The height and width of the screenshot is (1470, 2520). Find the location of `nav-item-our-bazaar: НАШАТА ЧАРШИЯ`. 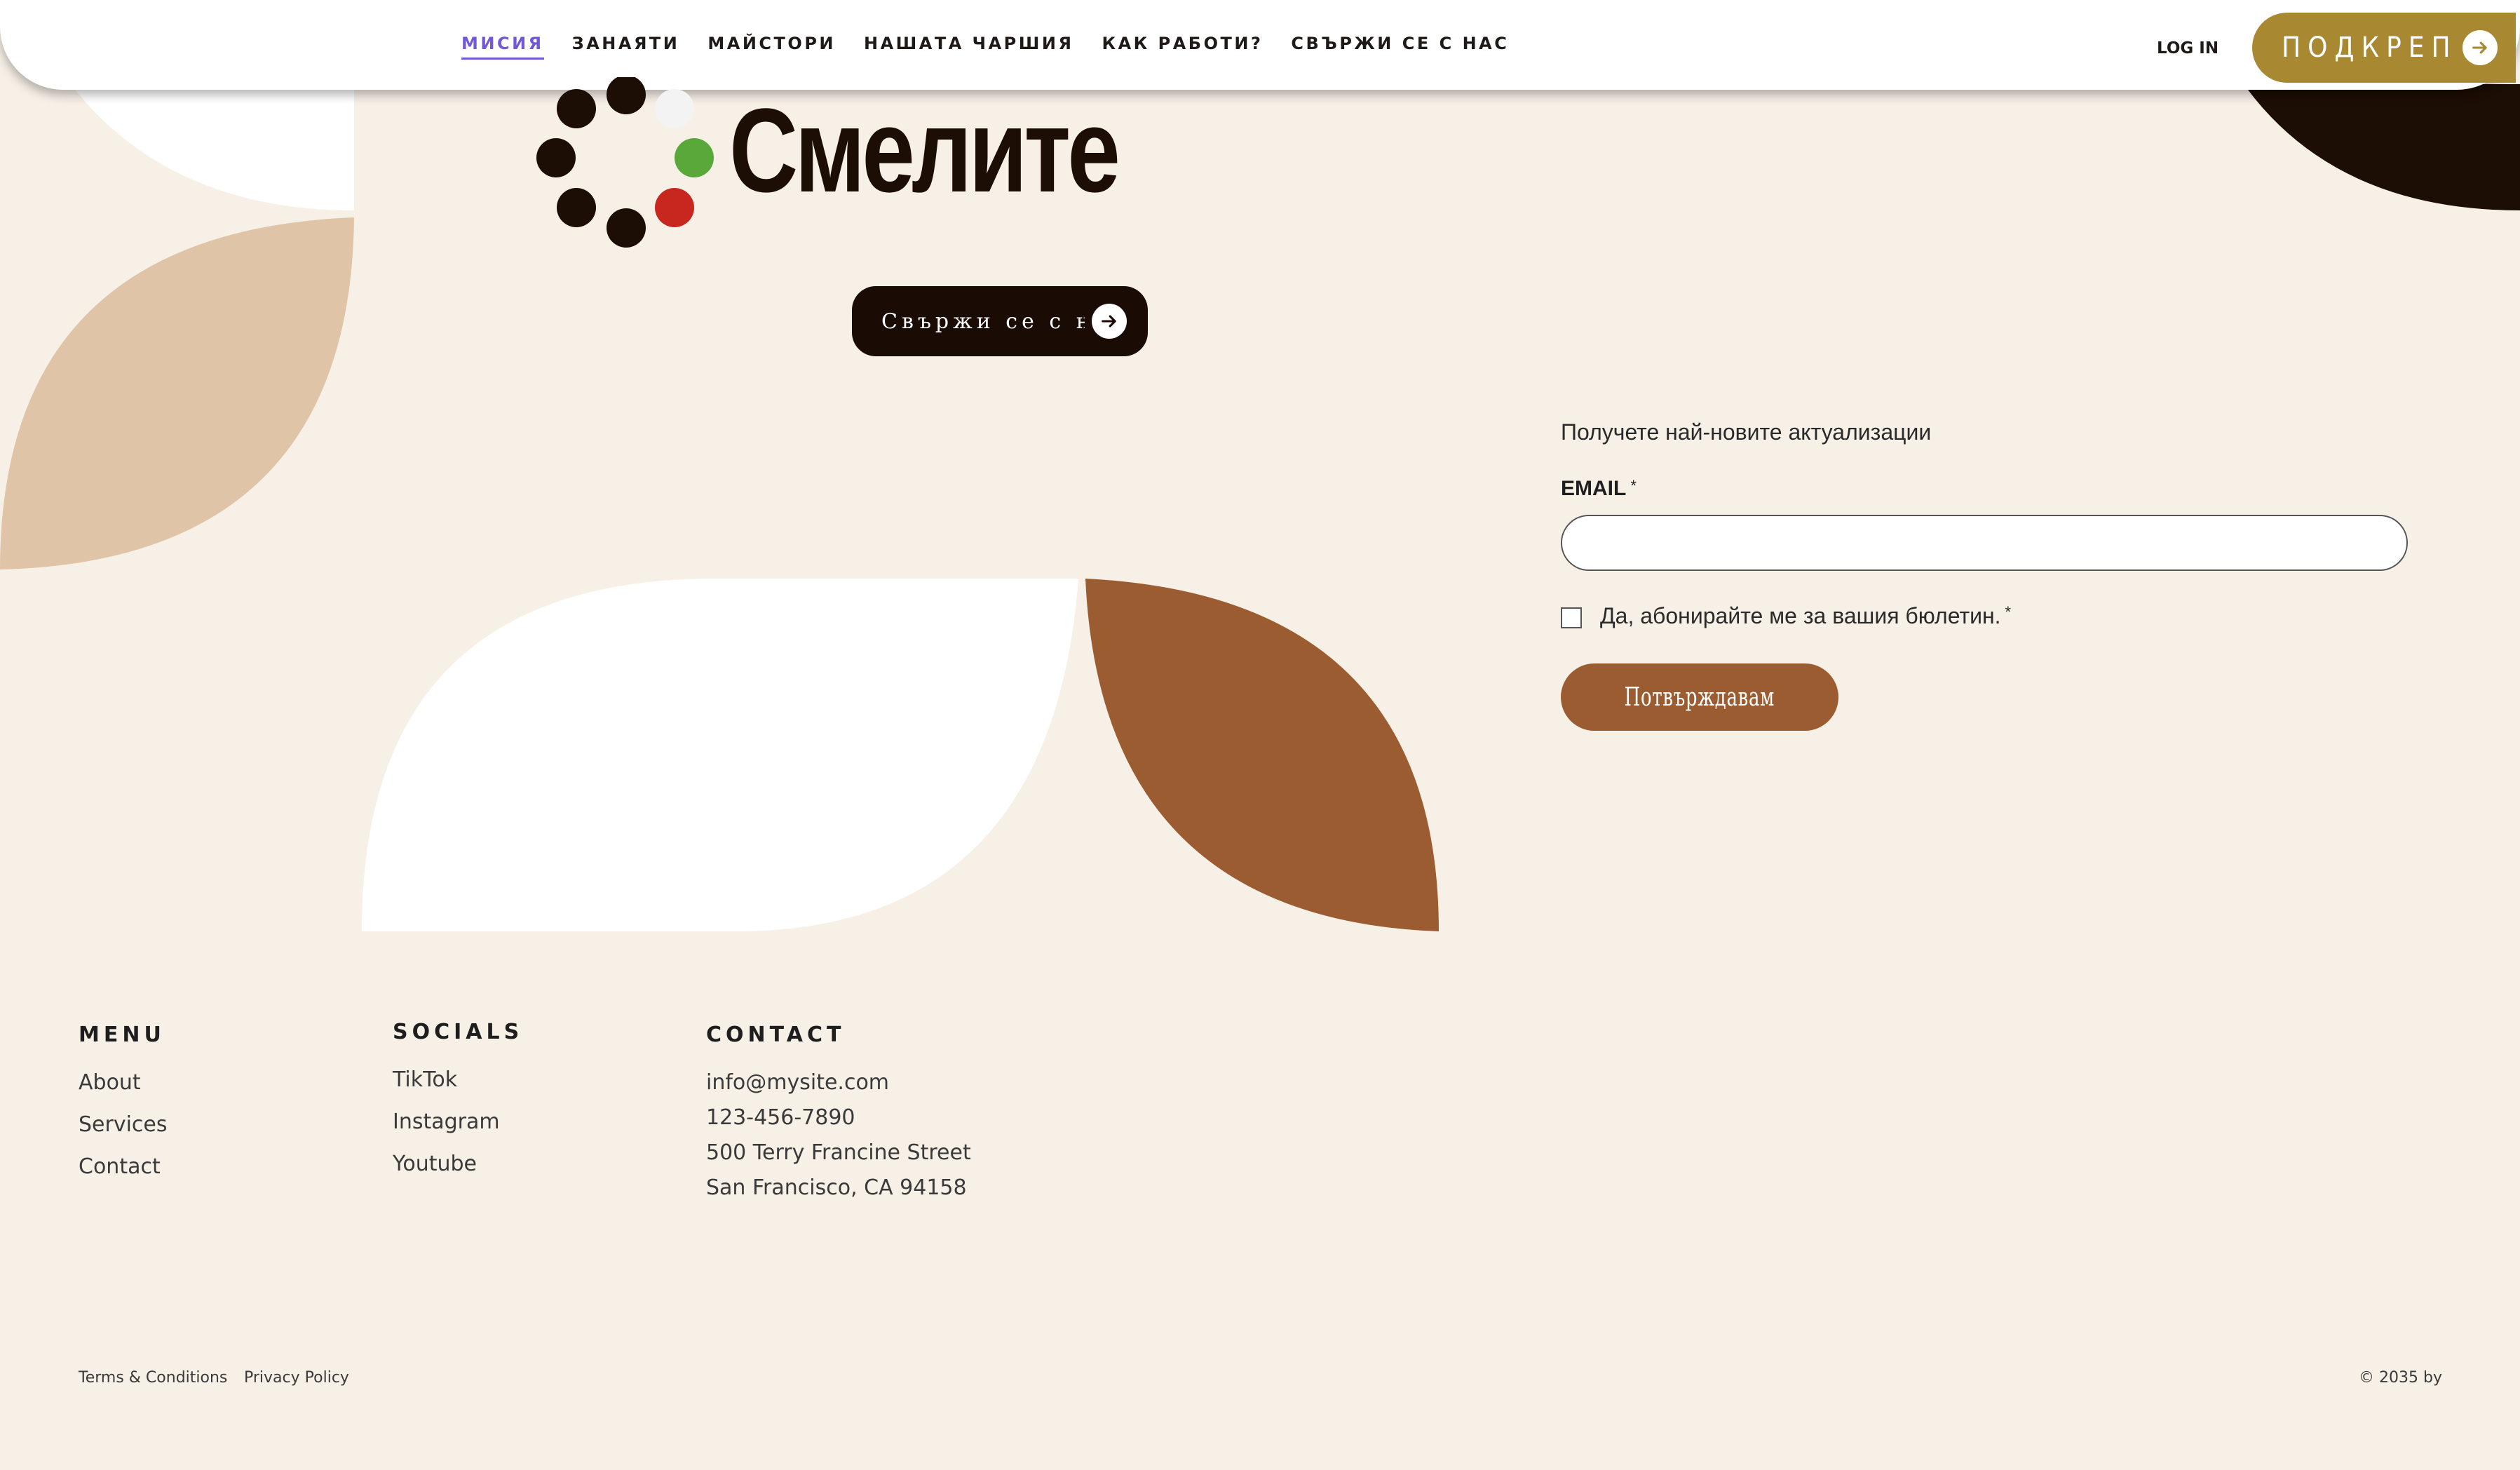

nav-item-our-bazaar: НАШАТА ЧАРШИЯ is located at coordinates (968, 47).